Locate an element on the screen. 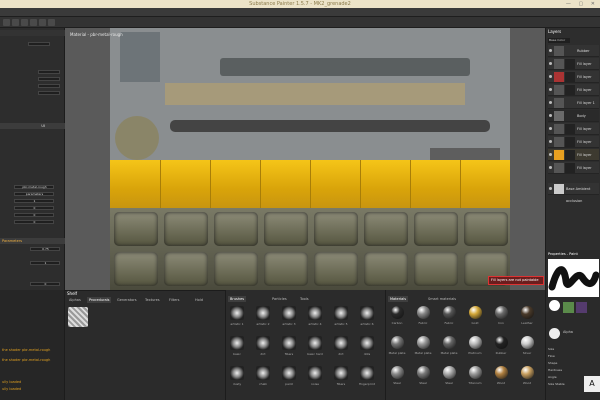  layer-row: Fill layer 1 is located at coordinates (573, 103).